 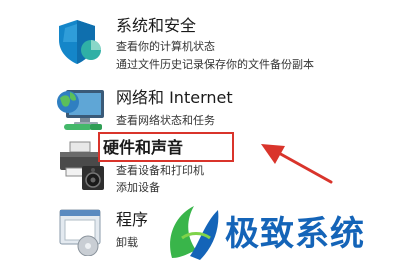 I want to click on shield-icon, so click(x=80, y=43).